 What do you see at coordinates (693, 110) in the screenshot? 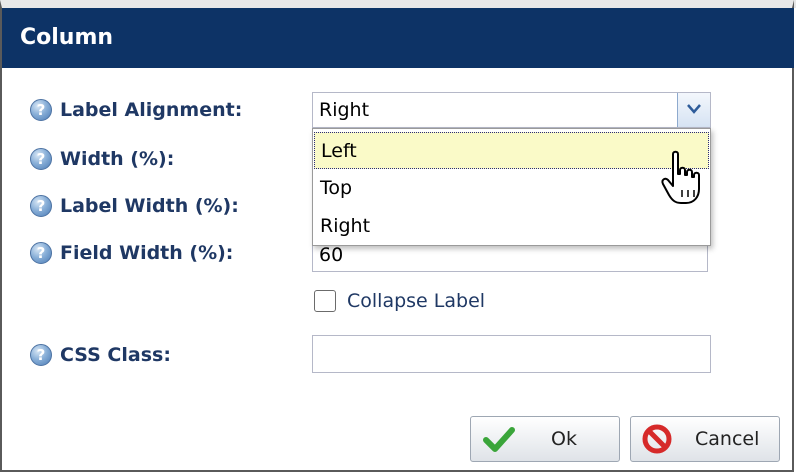
I see `chevron-down-icon` at bounding box center [693, 110].